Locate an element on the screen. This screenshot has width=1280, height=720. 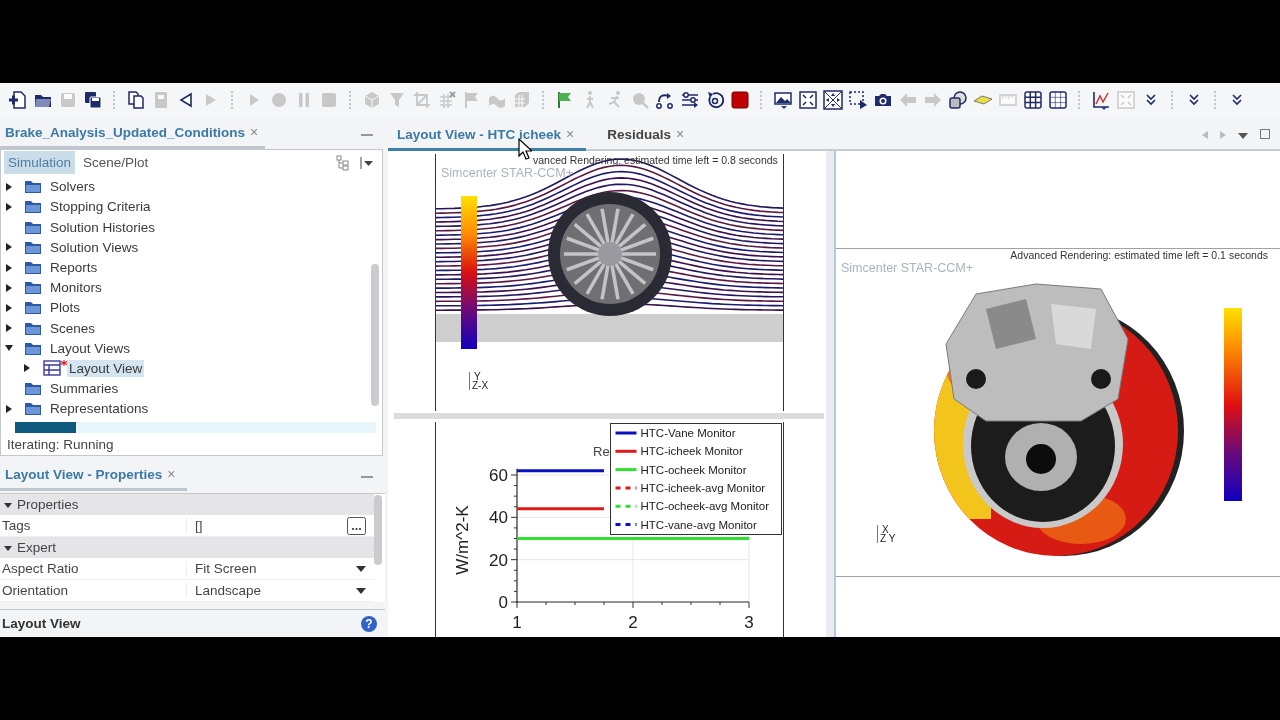
property-name: Aspect Ratio is located at coordinates (93, 569).